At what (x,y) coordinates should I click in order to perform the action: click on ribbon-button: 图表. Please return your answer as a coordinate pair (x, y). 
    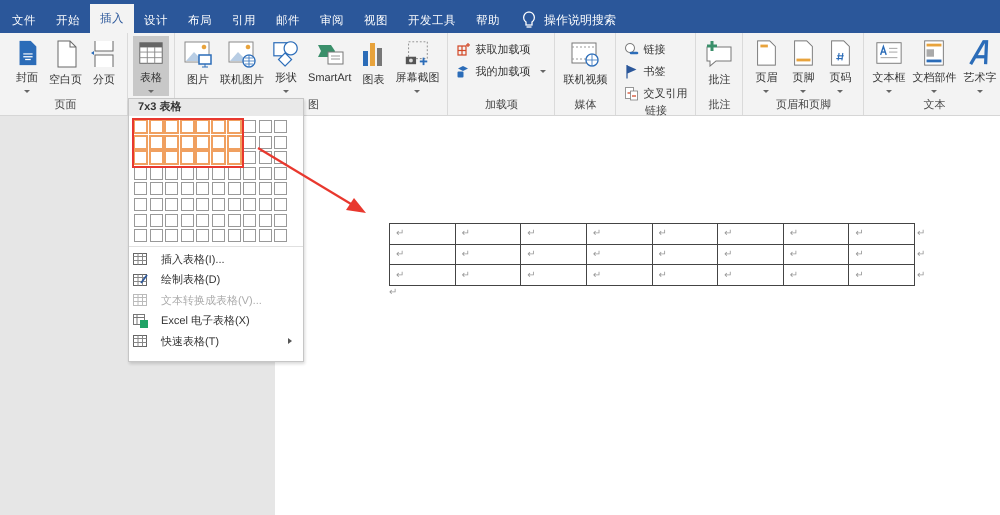
    Looking at the image, I should click on (373, 66).